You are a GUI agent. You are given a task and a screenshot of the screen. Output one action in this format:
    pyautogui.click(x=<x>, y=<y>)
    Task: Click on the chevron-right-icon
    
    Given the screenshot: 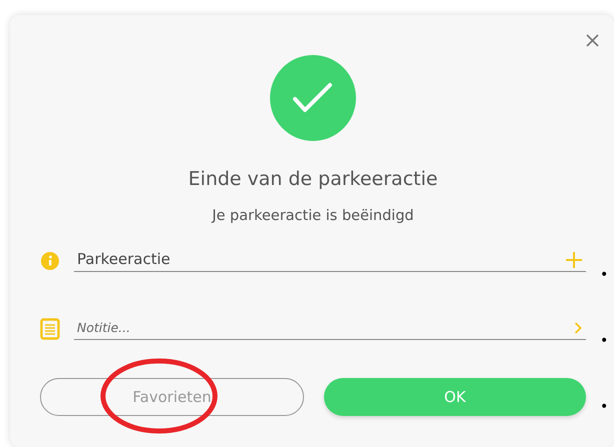 What is the action you would take?
    pyautogui.click(x=578, y=328)
    